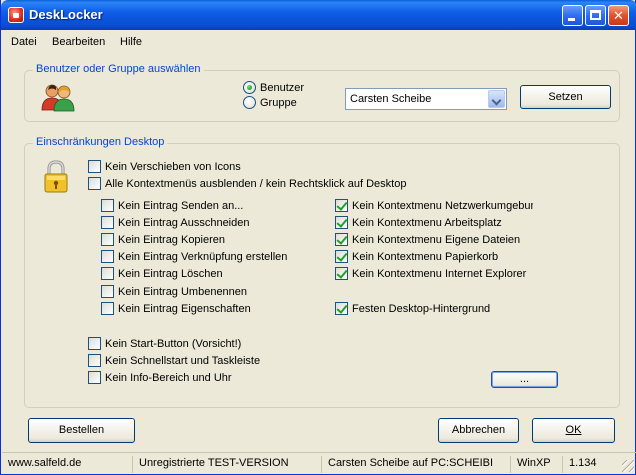 This screenshot has height=475, width=636. Describe the element at coordinates (163, 239) in the screenshot. I see `option-kopieren: Kein Eintrag Kopieren` at that location.